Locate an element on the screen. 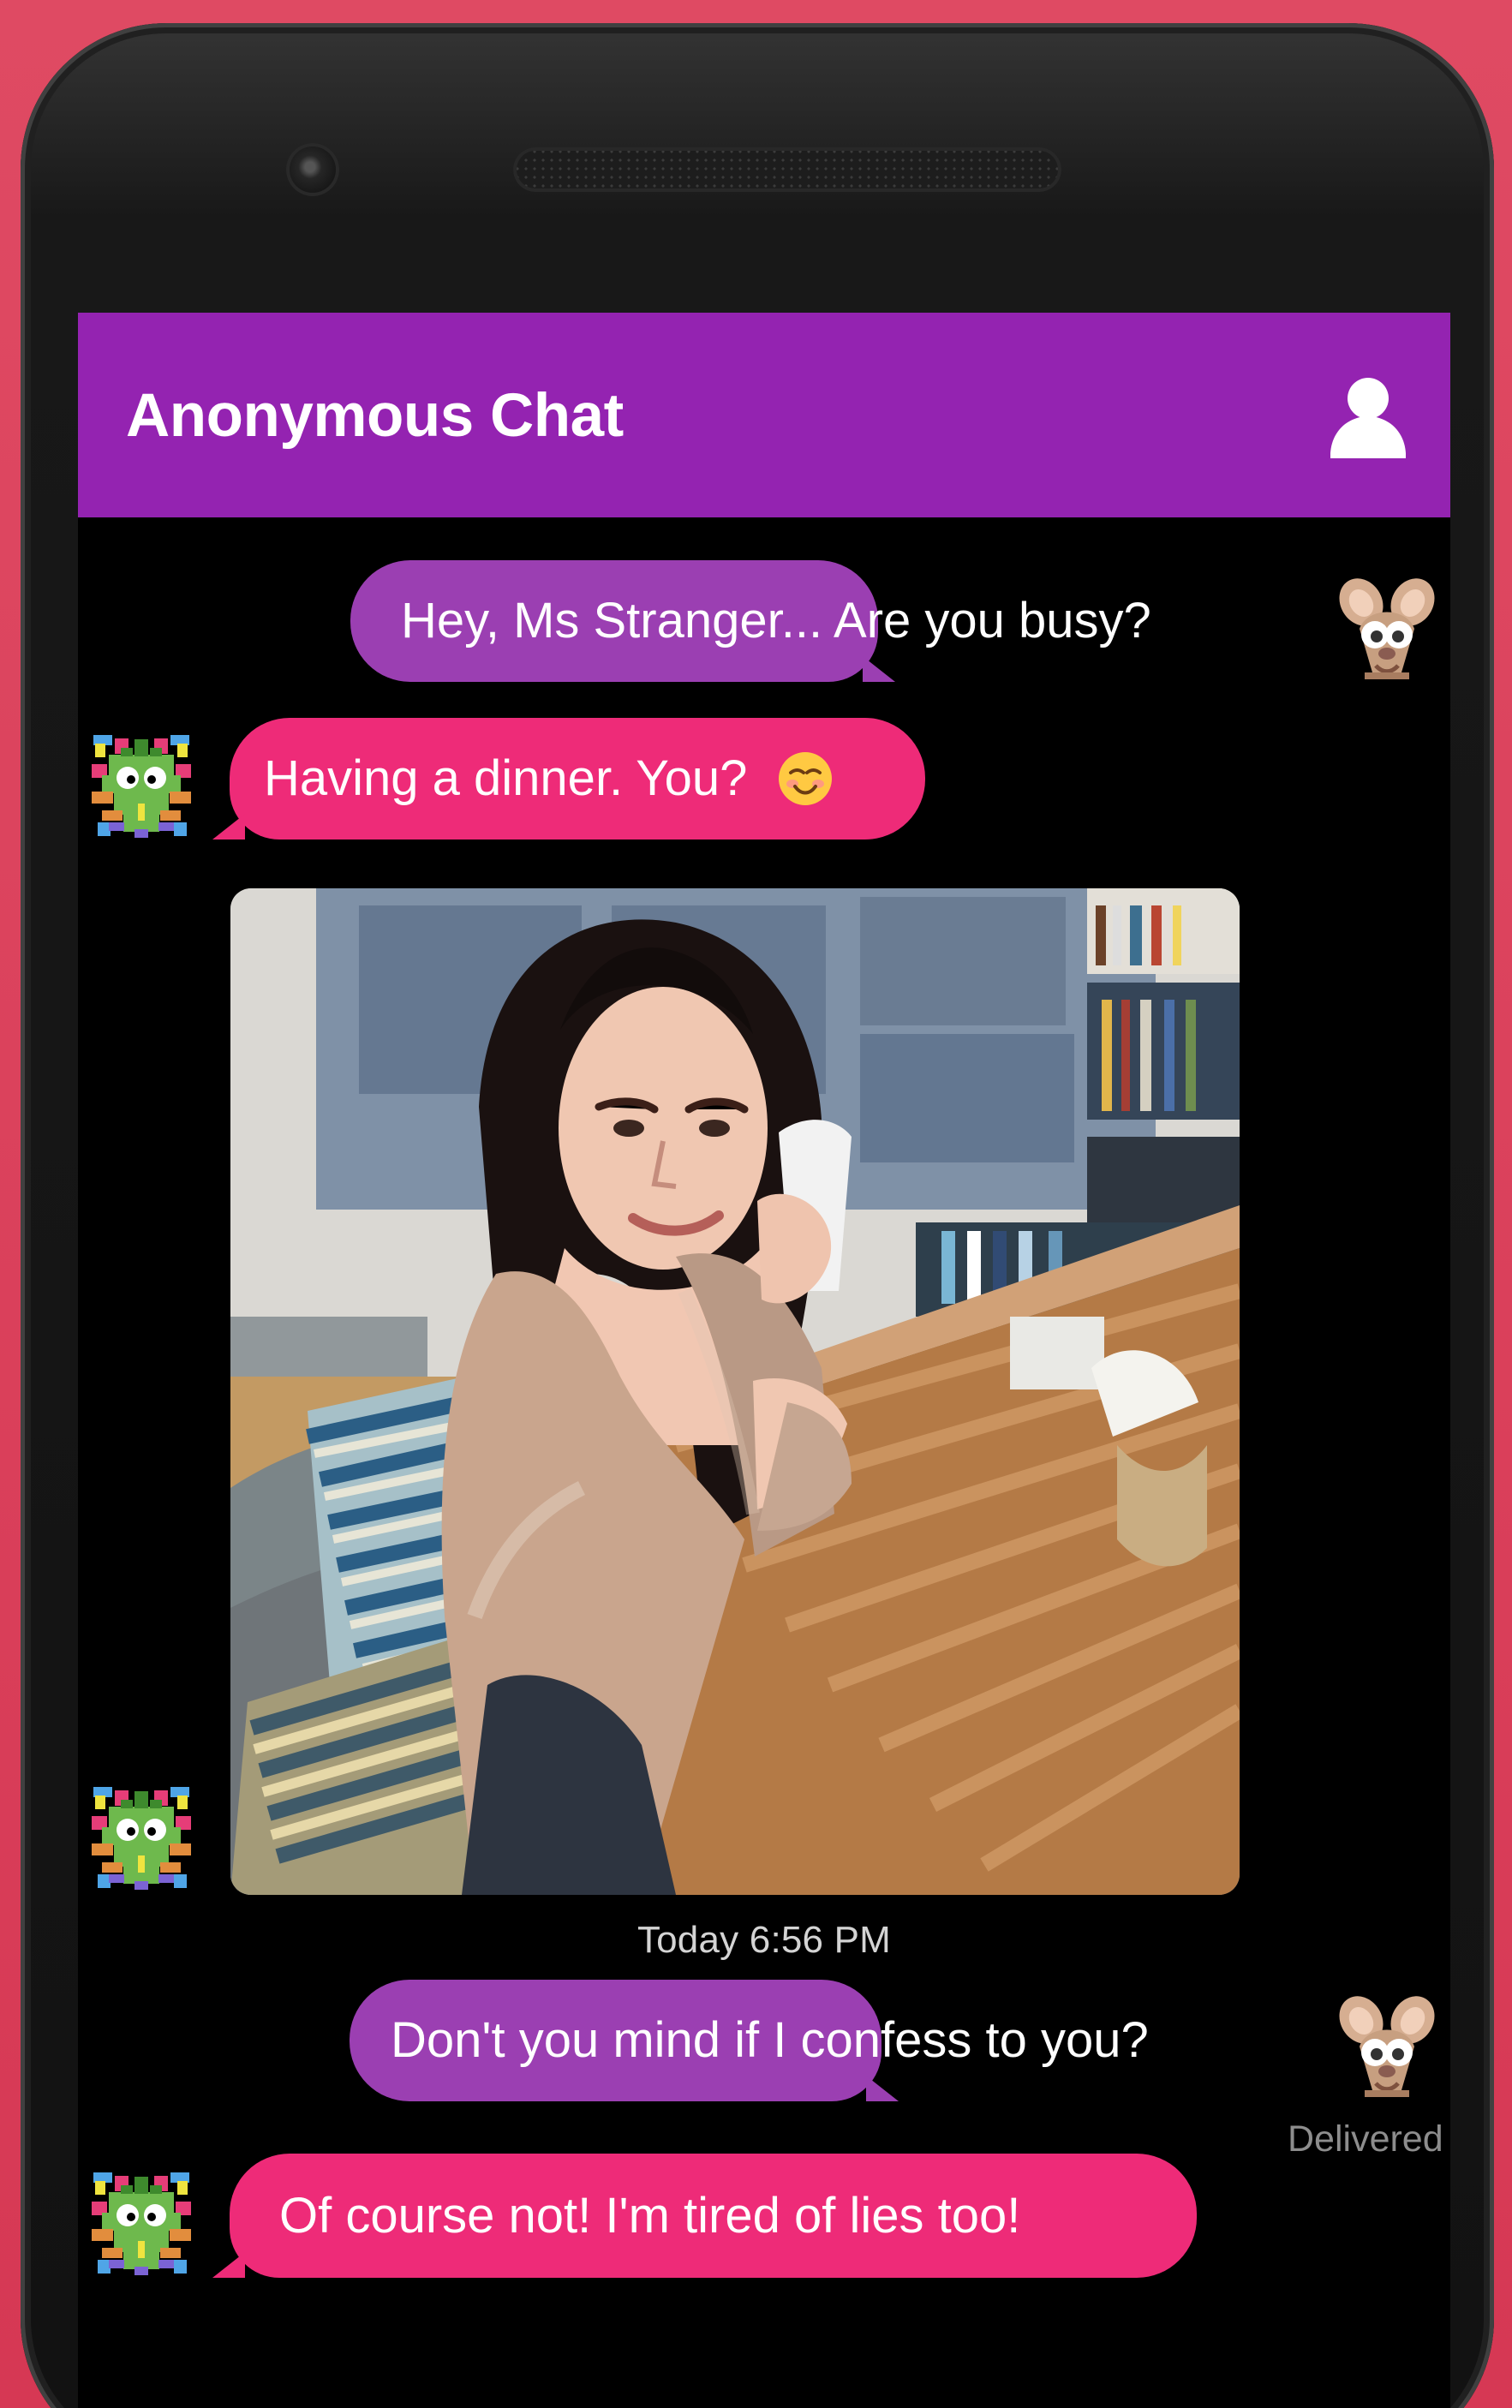 The height and width of the screenshot is (2408, 1512). message-text: Don't you mind if I confess to you? is located at coordinates (770, 2040).